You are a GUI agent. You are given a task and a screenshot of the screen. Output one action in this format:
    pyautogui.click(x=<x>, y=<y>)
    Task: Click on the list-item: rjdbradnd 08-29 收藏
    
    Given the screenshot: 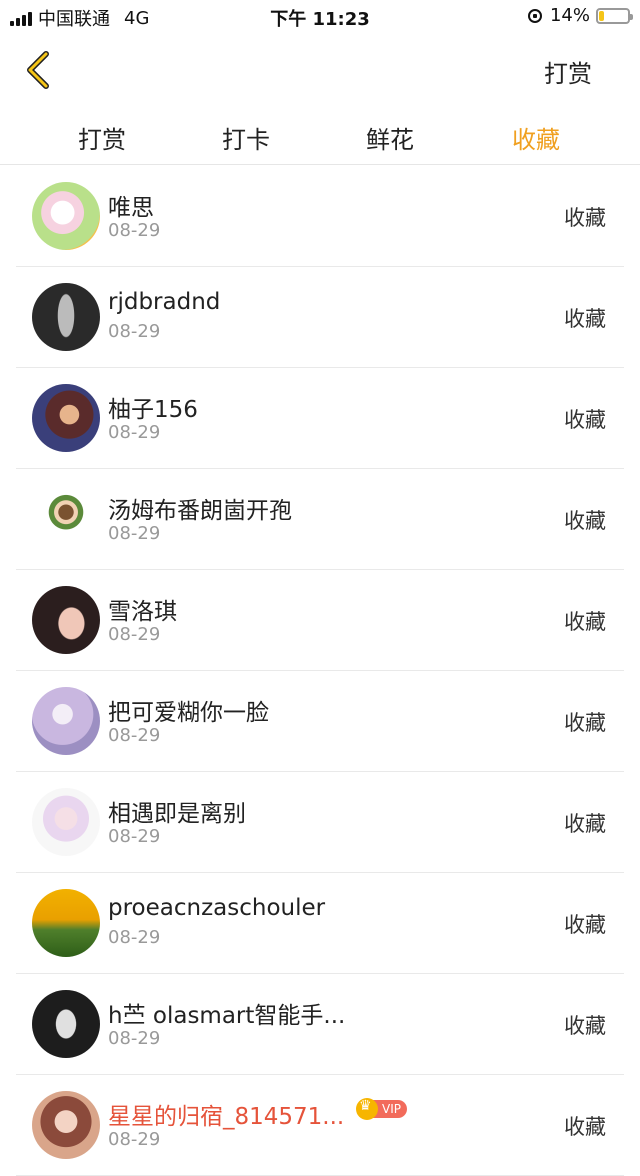 What is the action you would take?
    pyautogui.click(x=320, y=317)
    